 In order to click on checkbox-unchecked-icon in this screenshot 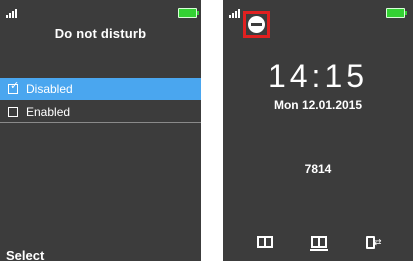, I will do `click(13, 112)`.